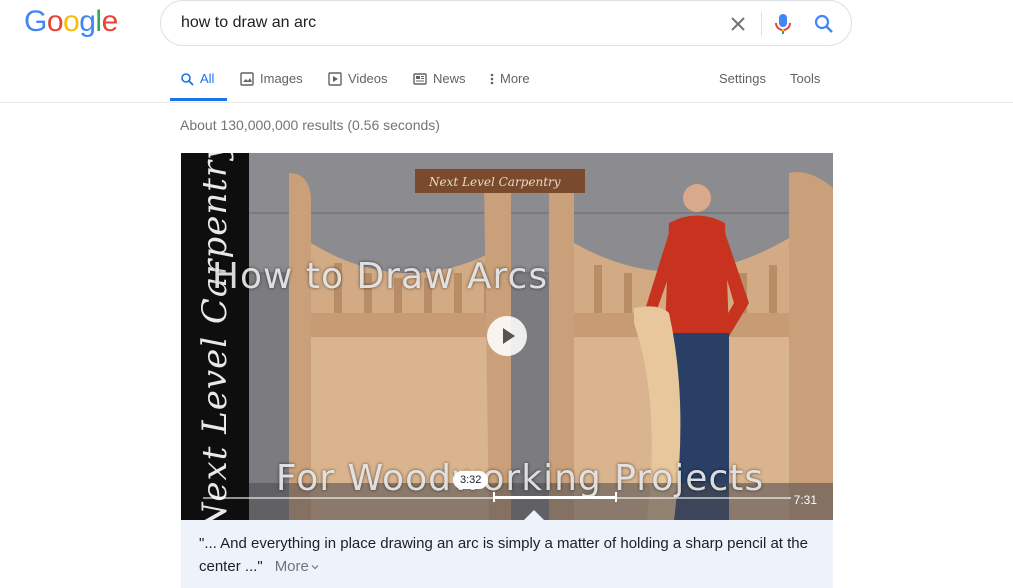 The height and width of the screenshot is (588, 1013). Describe the element at coordinates (207, 78) in the screenshot. I see `tab-label: All` at that location.